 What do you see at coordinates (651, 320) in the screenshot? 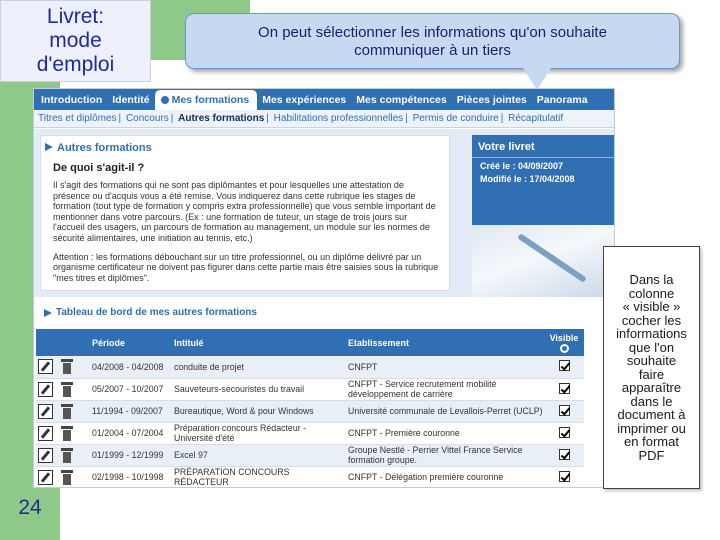
I see `sidenote-line: cocher les` at bounding box center [651, 320].